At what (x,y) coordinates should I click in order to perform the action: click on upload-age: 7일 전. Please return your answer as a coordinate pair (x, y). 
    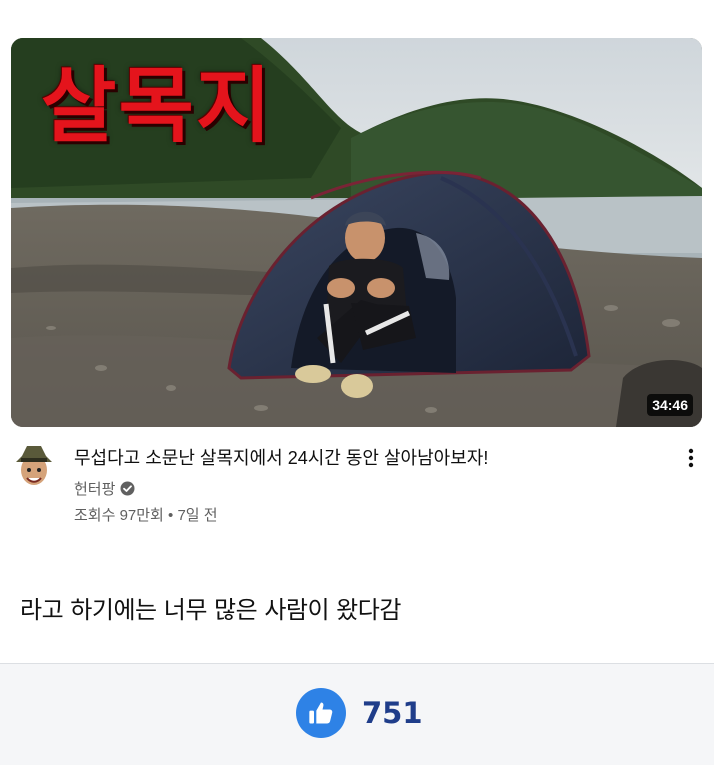
    Looking at the image, I should click on (197, 515).